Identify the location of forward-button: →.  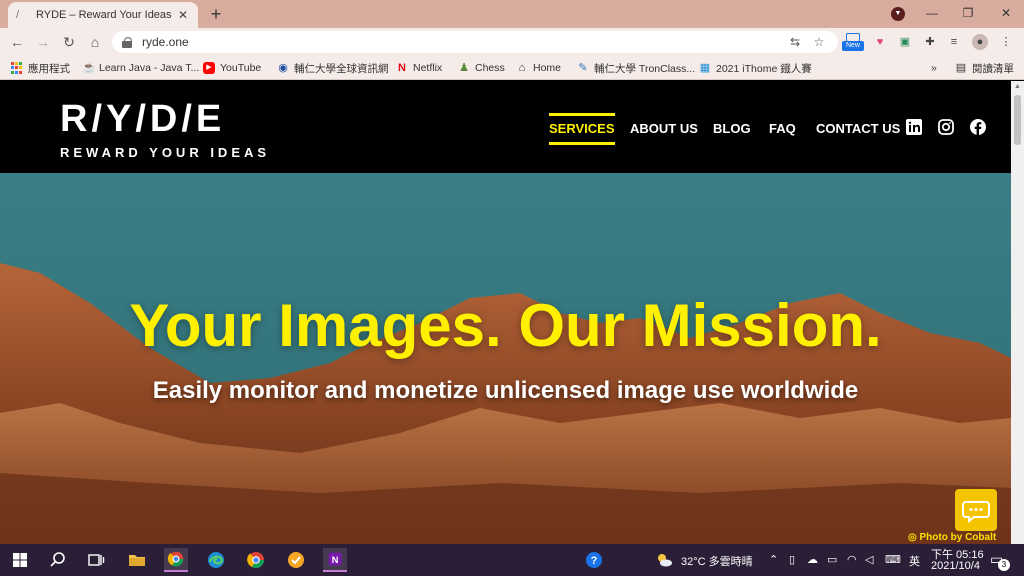
(43, 42).